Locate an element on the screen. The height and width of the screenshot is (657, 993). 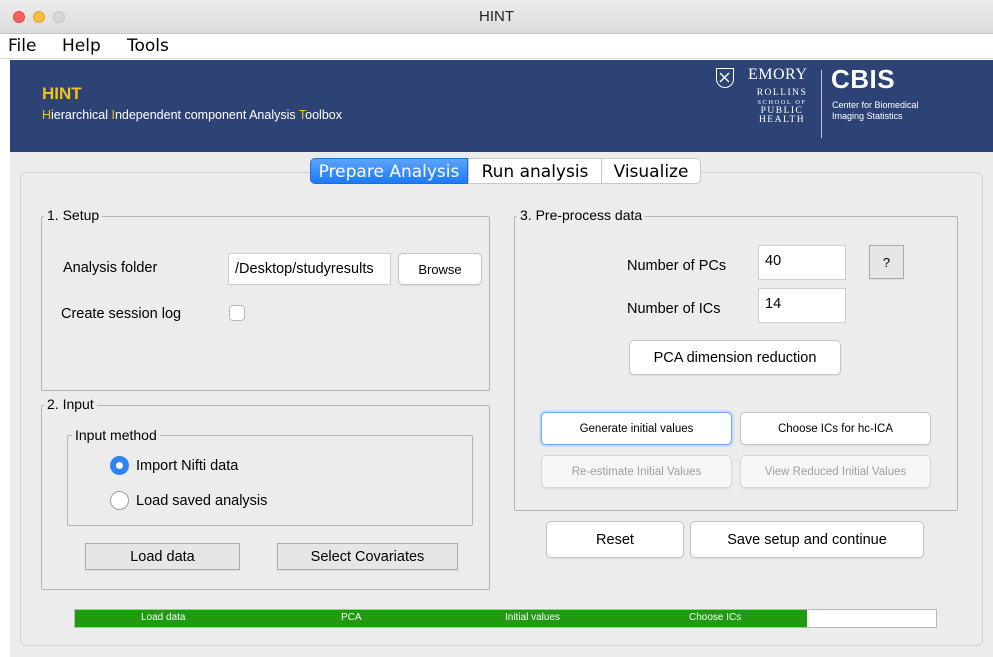
input-method-title: Input method is located at coordinates (116, 435).